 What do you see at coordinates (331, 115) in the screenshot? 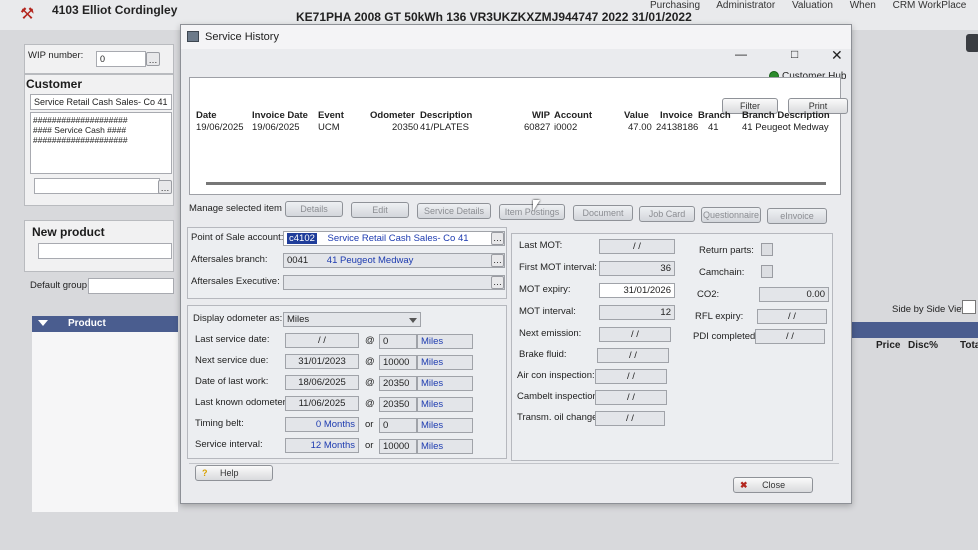
I see `col-event: Event` at bounding box center [331, 115].